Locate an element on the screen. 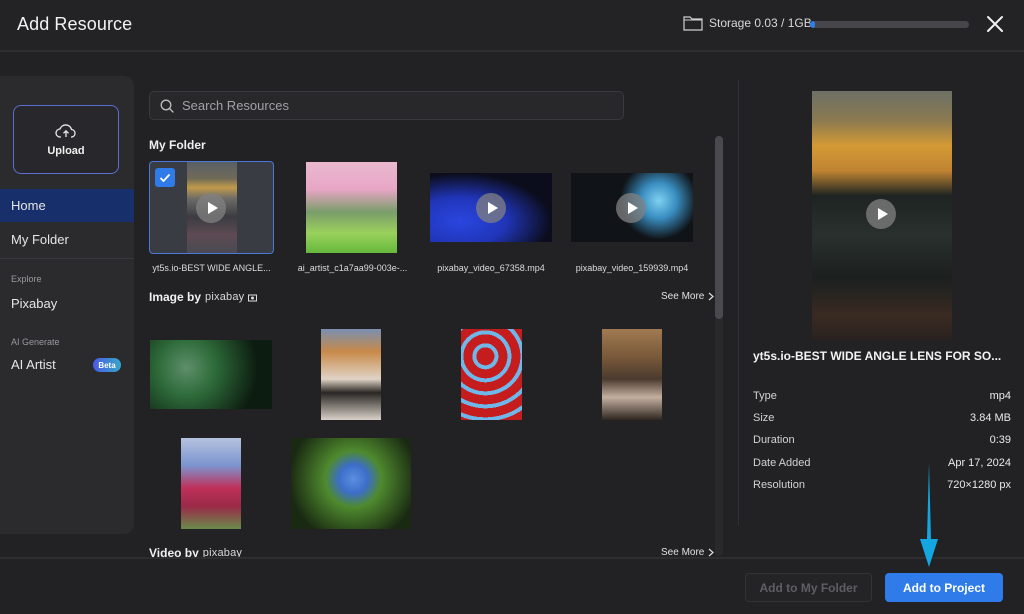 This screenshot has width=1024, height=614. meta-value: 0:39 is located at coordinates (1000, 440).